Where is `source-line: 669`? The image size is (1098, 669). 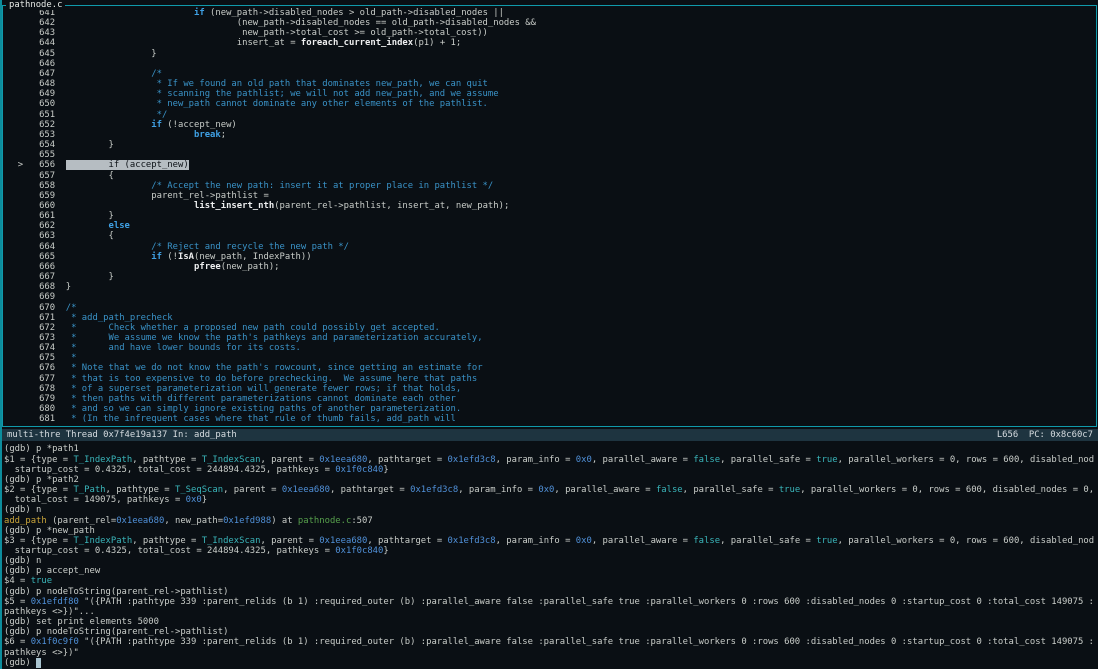 source-line: 669 is located at coordinates (551, 297).